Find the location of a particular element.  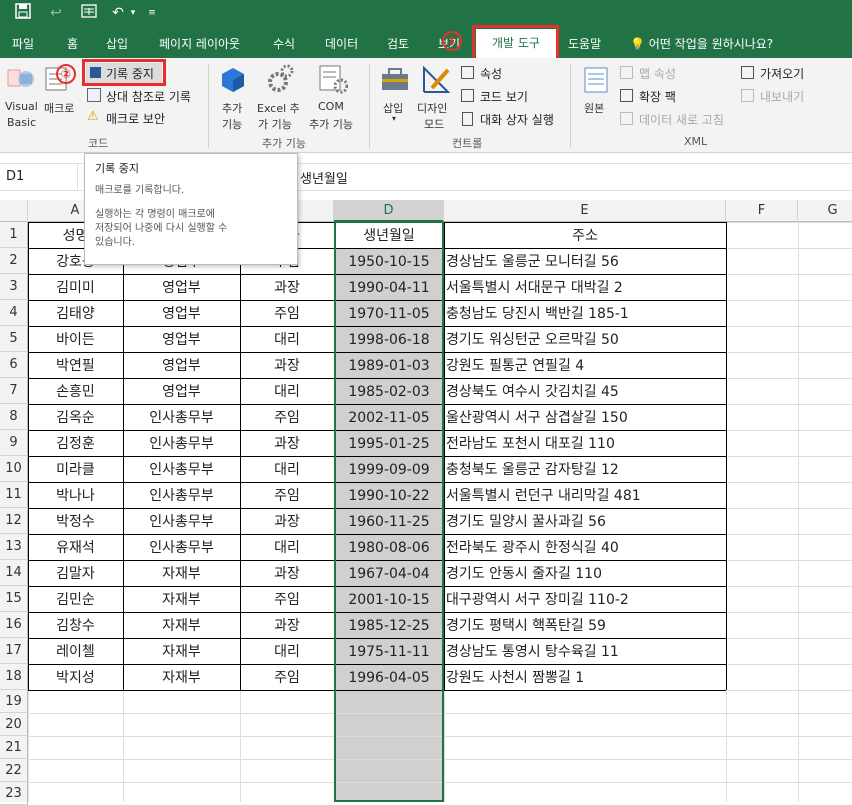

row-header-8: 8 is located at coordinates (14, 417).